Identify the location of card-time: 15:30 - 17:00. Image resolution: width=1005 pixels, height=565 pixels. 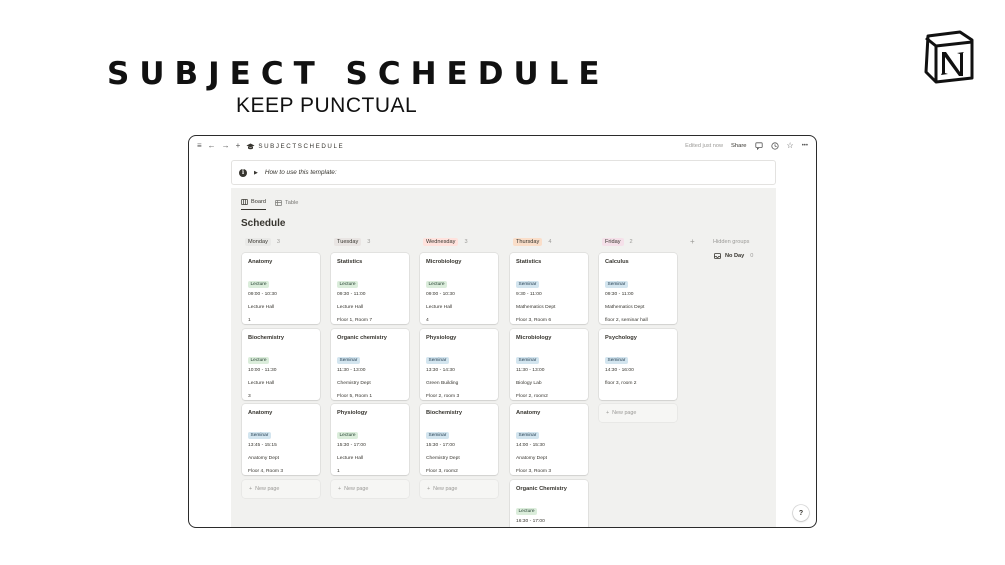
(440, 446).